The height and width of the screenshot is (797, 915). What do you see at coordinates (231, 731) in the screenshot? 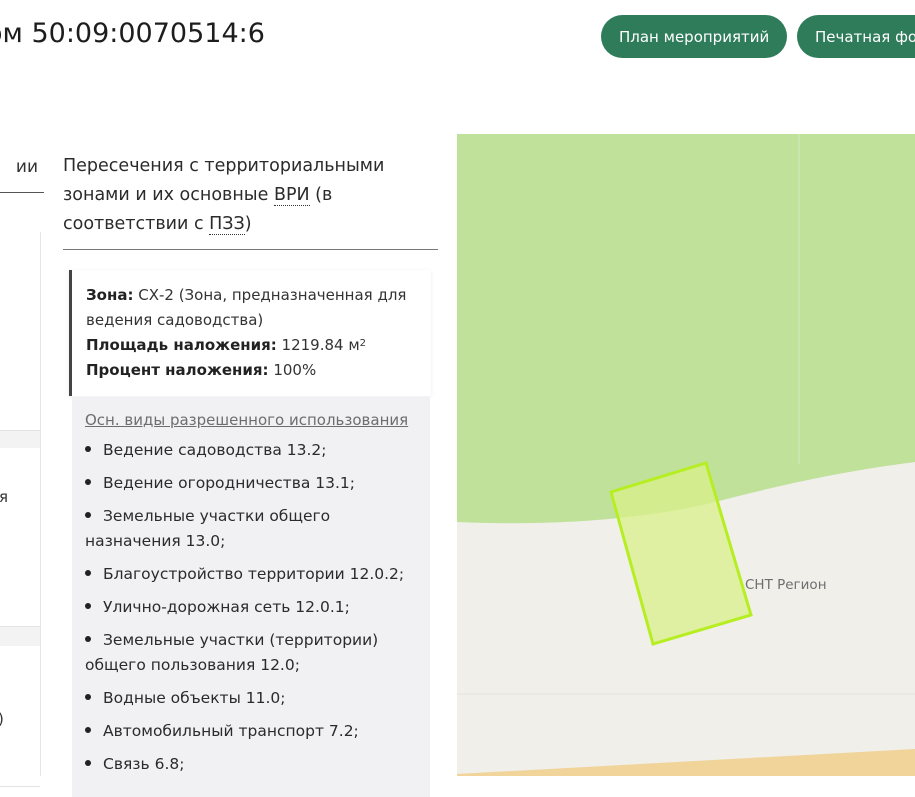
I see `list-item-text: Автомобильный транспорт 7.2;` at bounding box center [231, 731].